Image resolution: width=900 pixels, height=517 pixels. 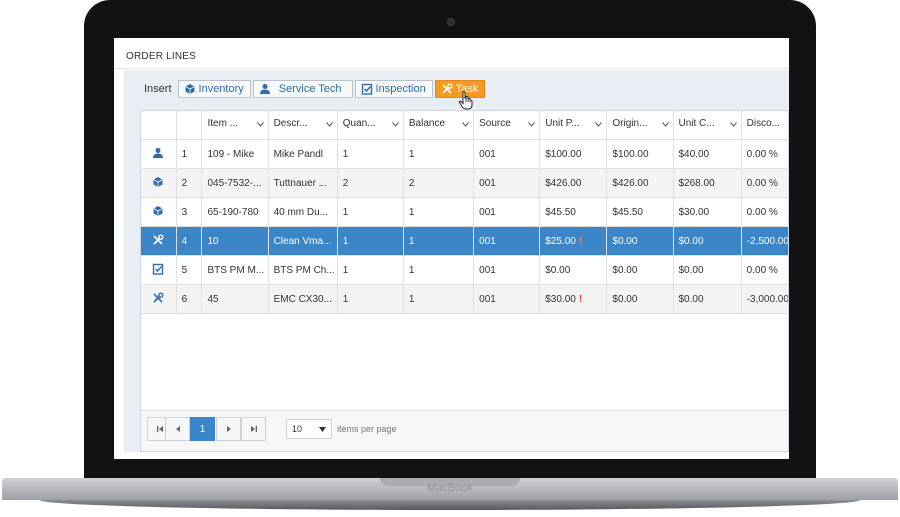 What do you see at coordinates (707, 154) in the screenshot?
I see `cell-unit-cost: $40.00` at bounding box center [707, 154].